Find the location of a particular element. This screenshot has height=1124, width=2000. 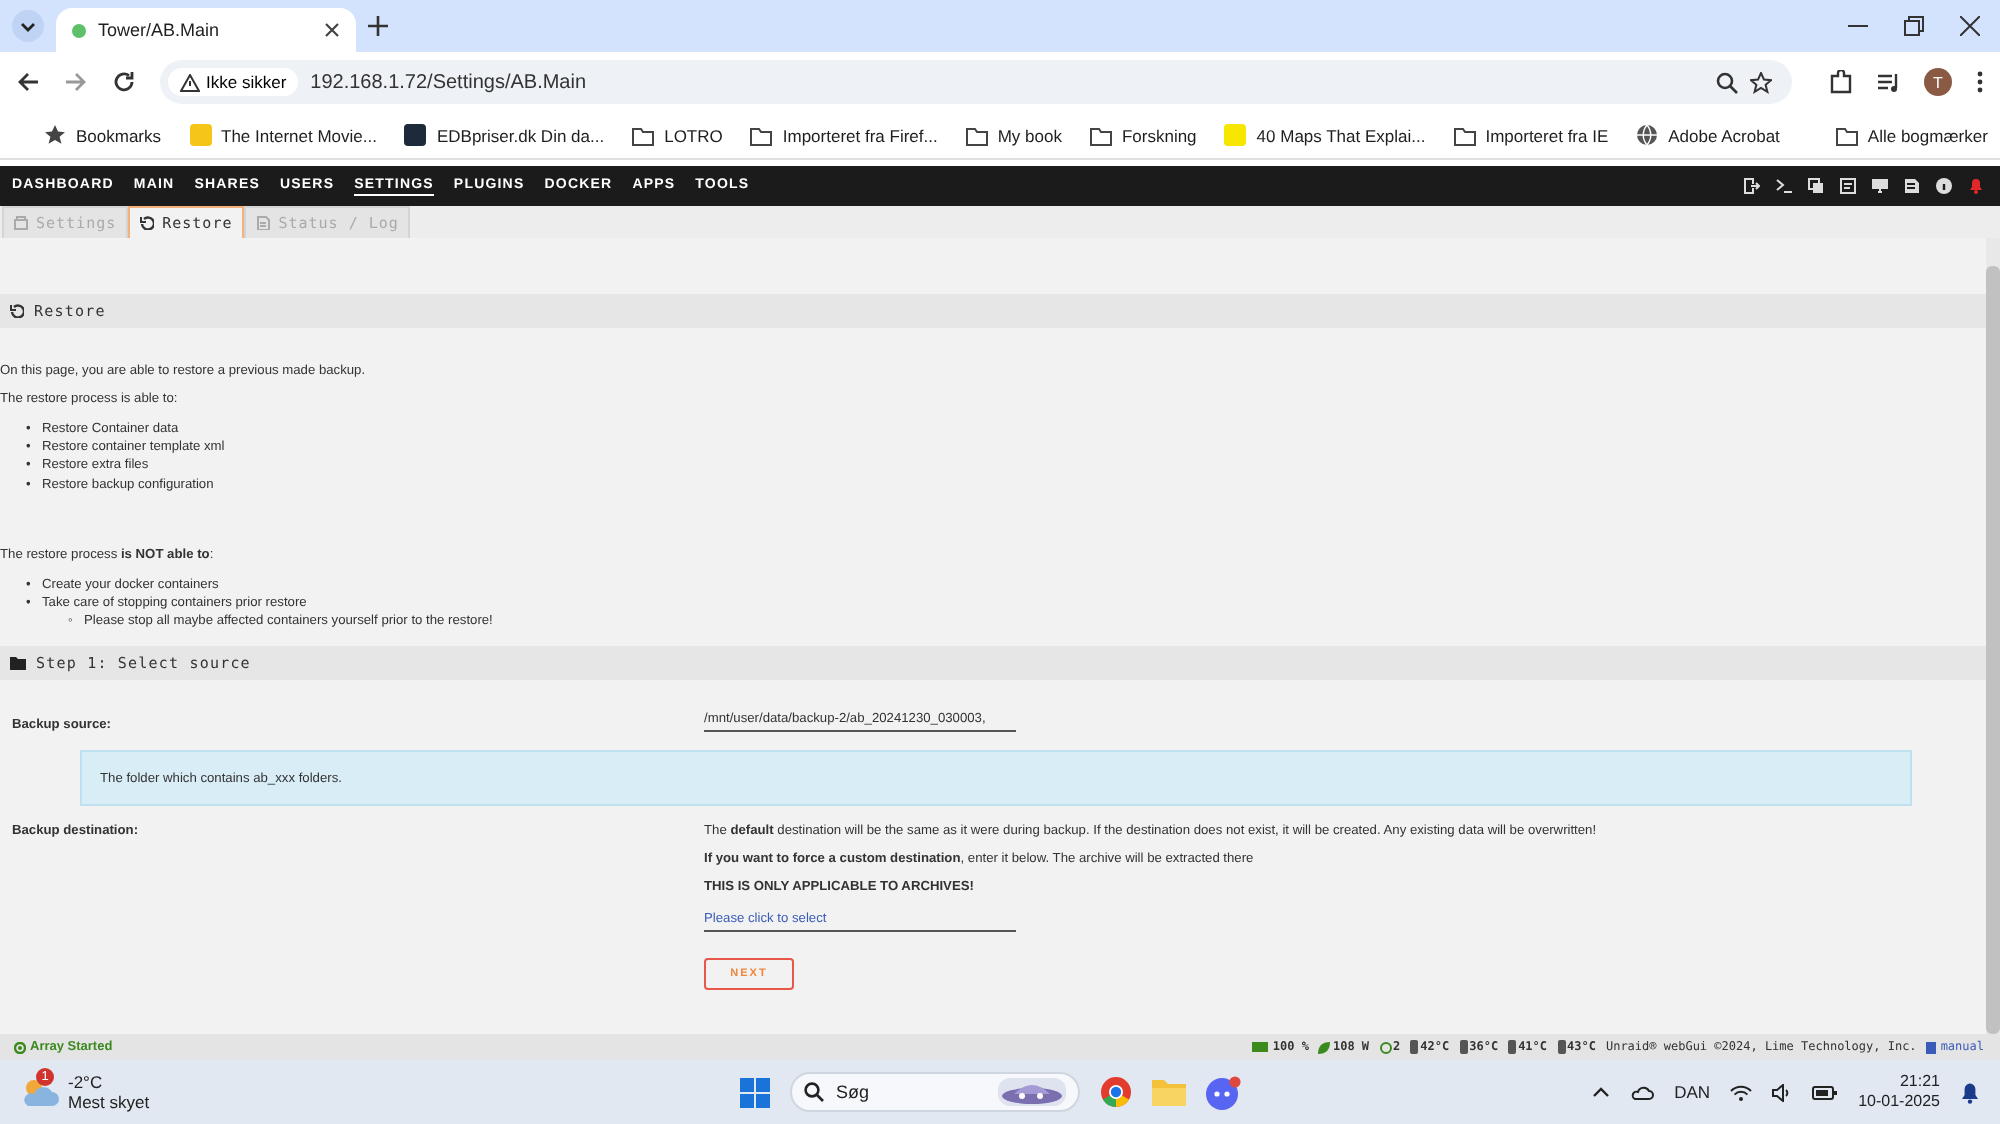

lock-icon is located at coordinates (21, 223).